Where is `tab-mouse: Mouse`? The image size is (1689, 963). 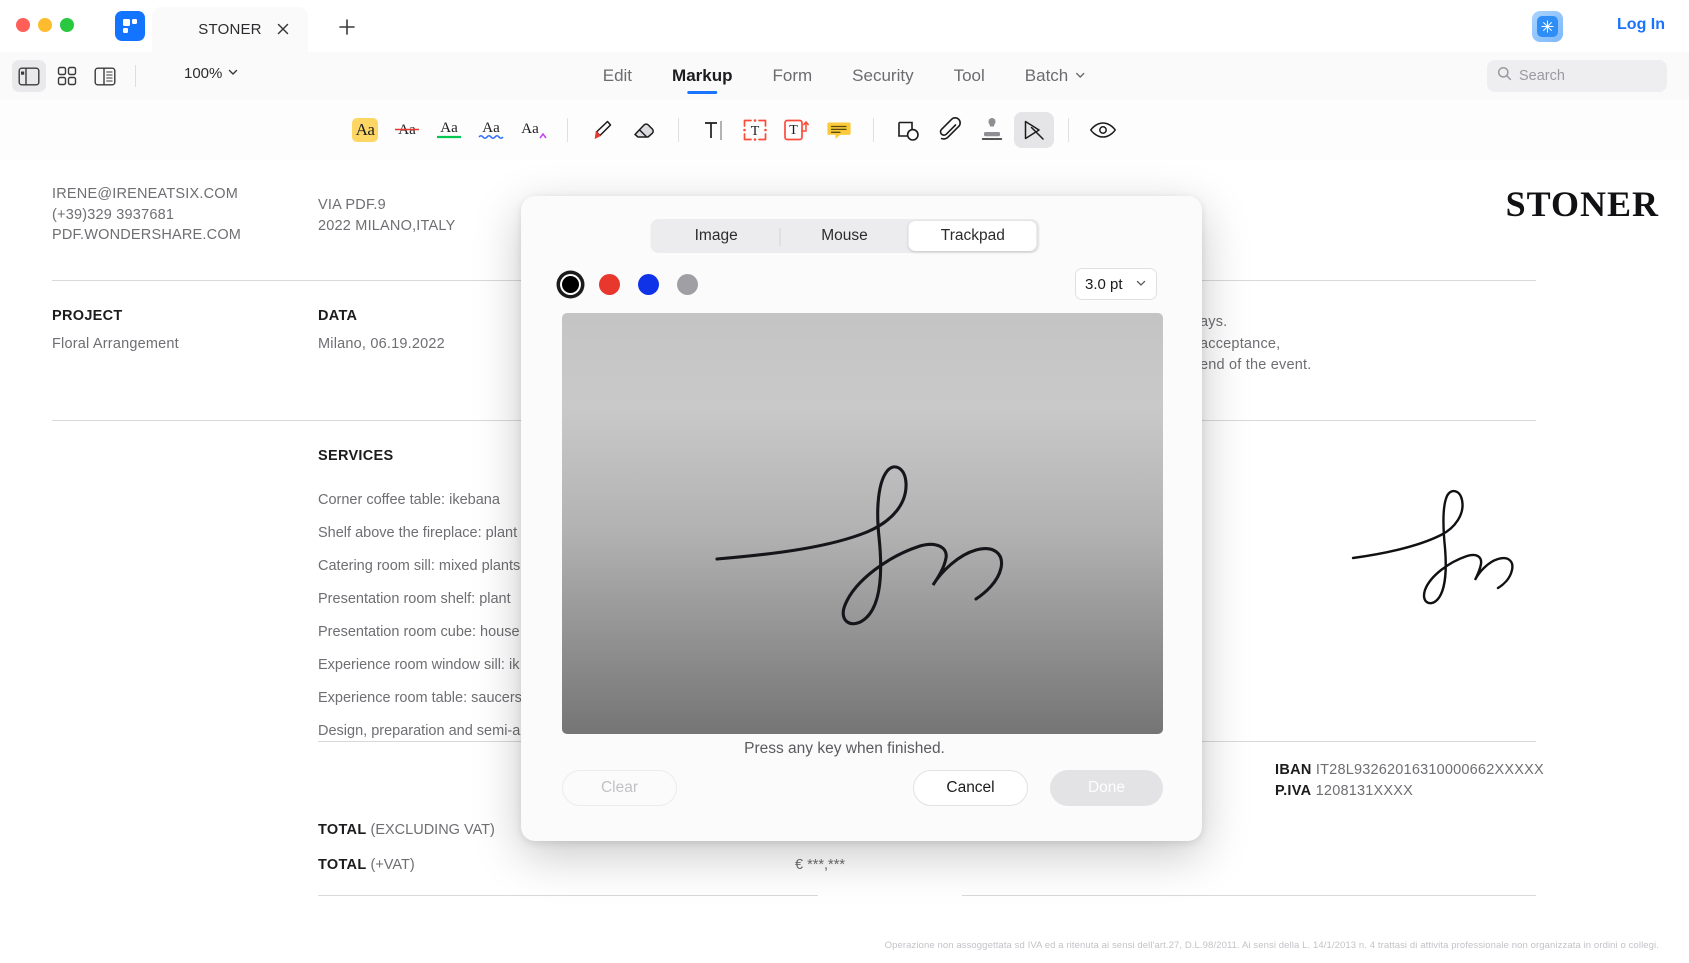
tab-mouse: Mouse is located at coordinates (844, 236).